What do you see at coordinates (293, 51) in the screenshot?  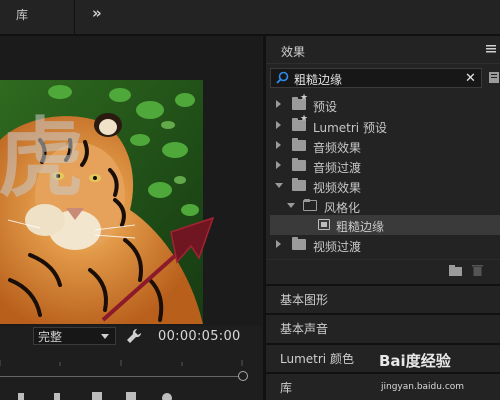 I see `effects-panel-title: 效果` at bounding box center [293, 51].